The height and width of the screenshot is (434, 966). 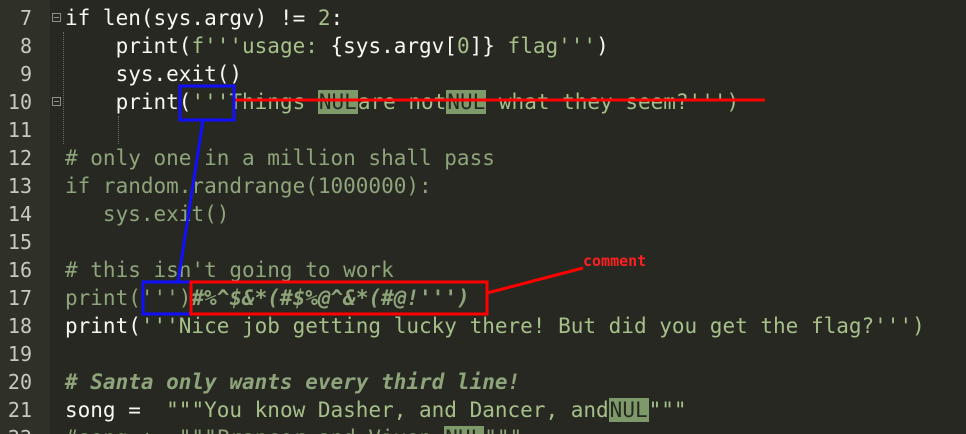 I want to click on line-number: 8, so click(x=25, y=46).